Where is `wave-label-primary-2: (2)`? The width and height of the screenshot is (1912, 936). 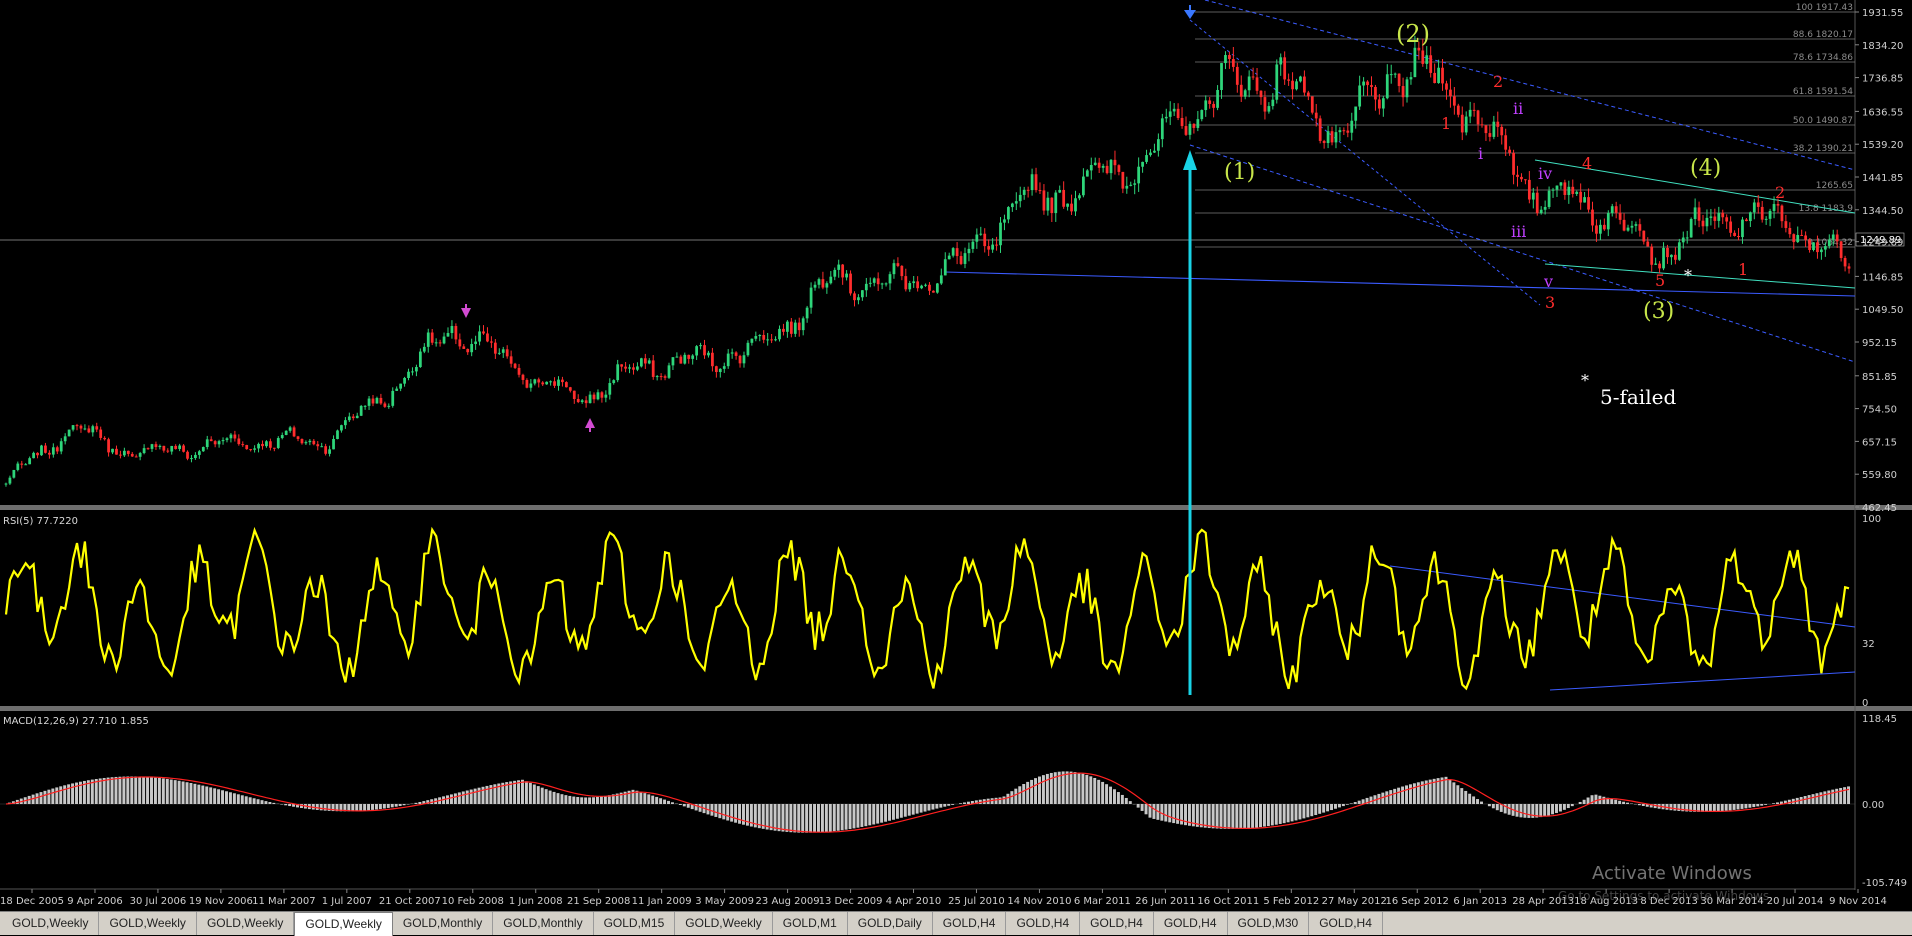
wave-label-primary-2: (2) is located at coordinates (1413, 34).